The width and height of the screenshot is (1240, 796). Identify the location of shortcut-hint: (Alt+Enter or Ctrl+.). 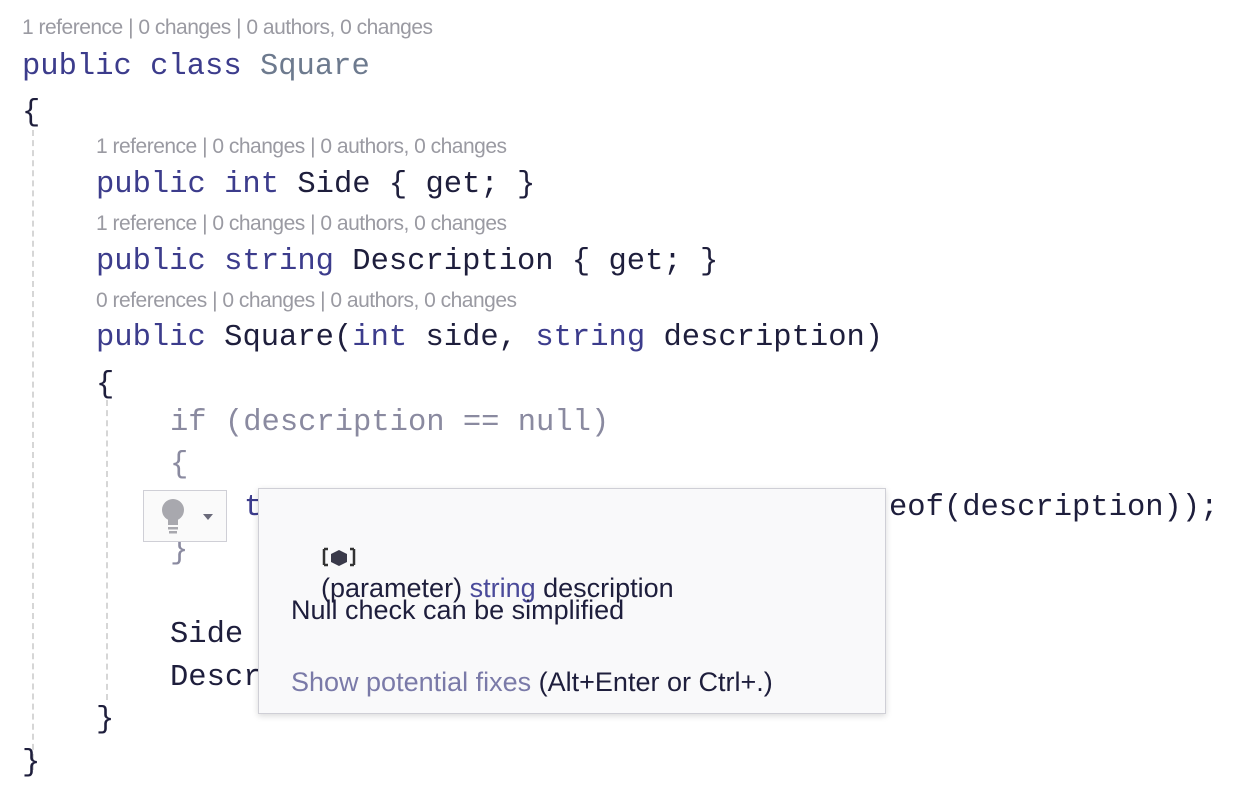
(655, 682).